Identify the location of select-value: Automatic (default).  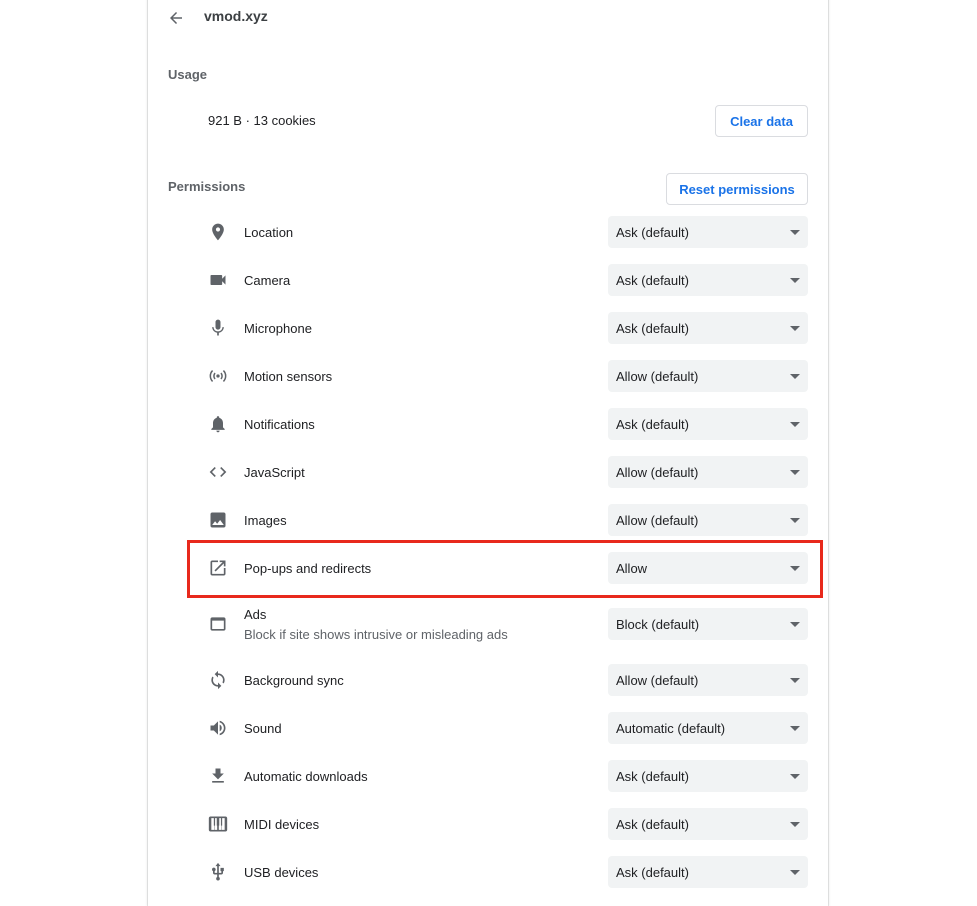
(671, 728).